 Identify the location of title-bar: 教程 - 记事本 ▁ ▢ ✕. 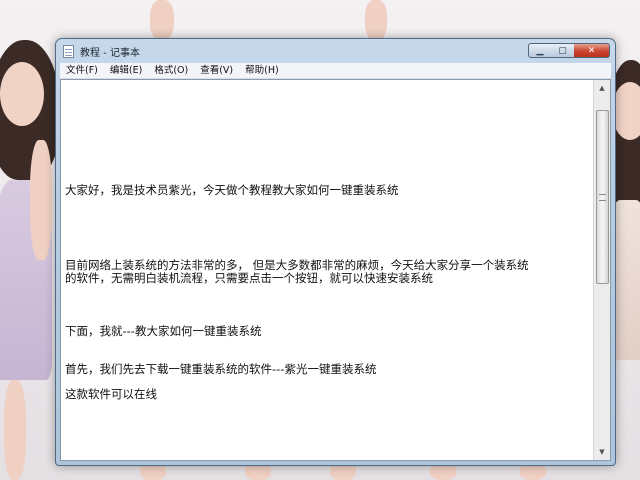
(335, 51).